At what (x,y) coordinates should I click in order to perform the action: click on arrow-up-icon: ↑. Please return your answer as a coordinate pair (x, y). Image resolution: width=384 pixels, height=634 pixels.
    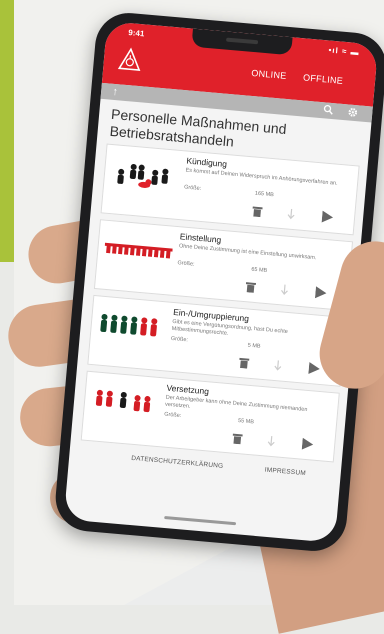
    Looking at the image, I should click on (115, 92).